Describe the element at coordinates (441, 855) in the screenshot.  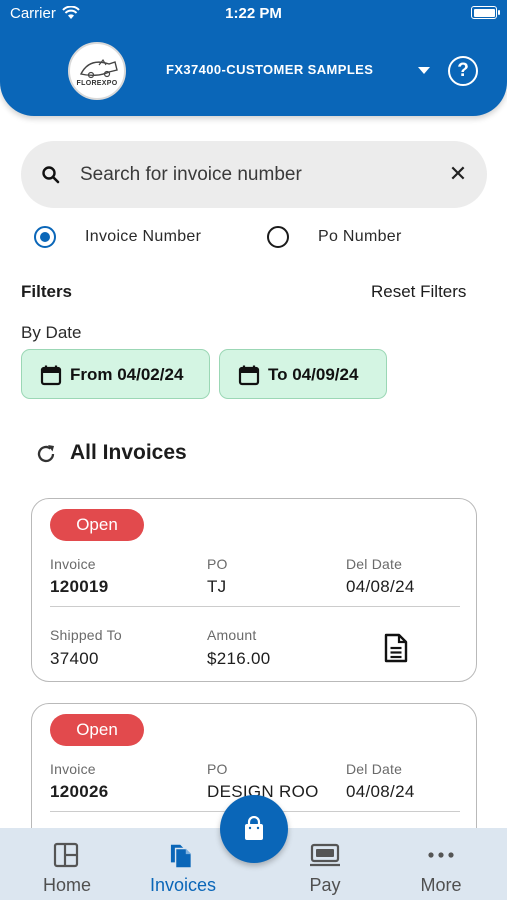
I see `more-icon` at that location.